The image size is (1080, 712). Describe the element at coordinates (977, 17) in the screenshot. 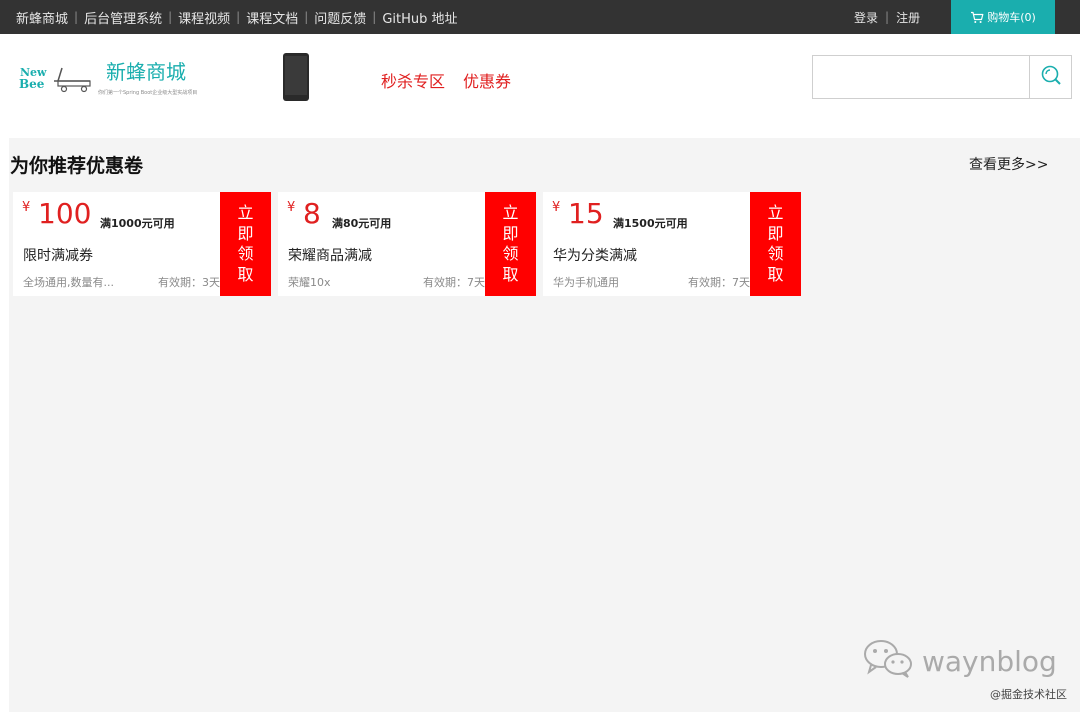

I see `cart-icon` at that location.